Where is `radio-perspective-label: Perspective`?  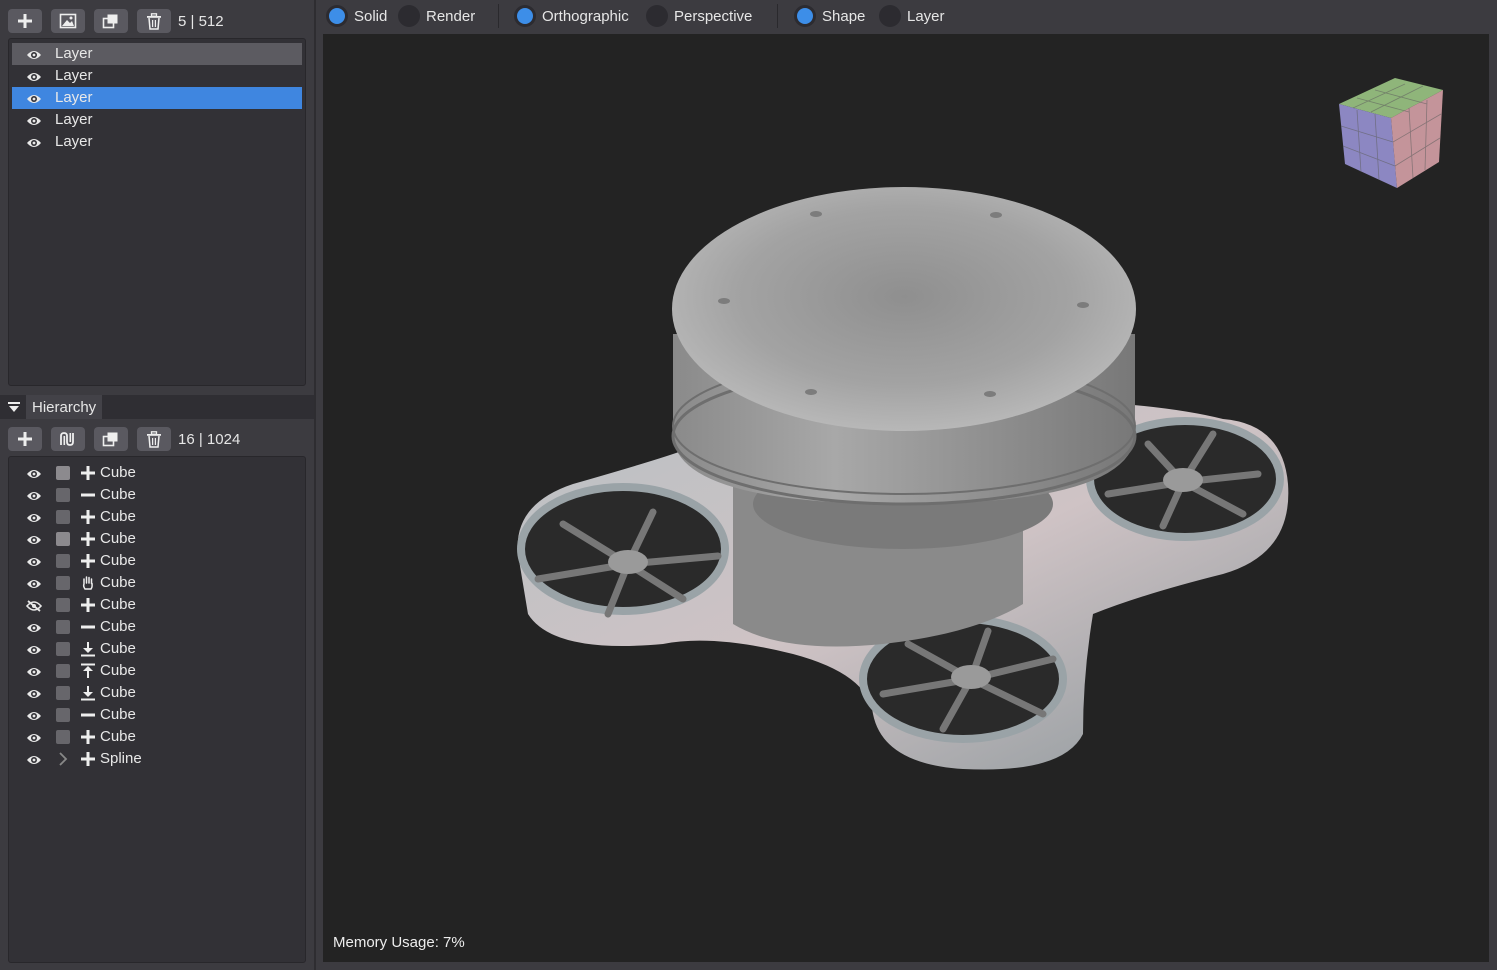
radio-perspective-label: Perspective is located at coordinates (713, 16).